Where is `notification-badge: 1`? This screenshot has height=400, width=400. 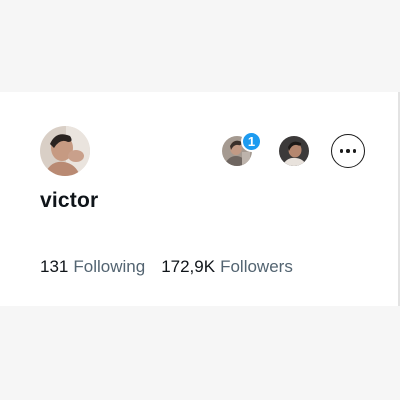
notification-badge: 1 is located at coordinates (251, 141).